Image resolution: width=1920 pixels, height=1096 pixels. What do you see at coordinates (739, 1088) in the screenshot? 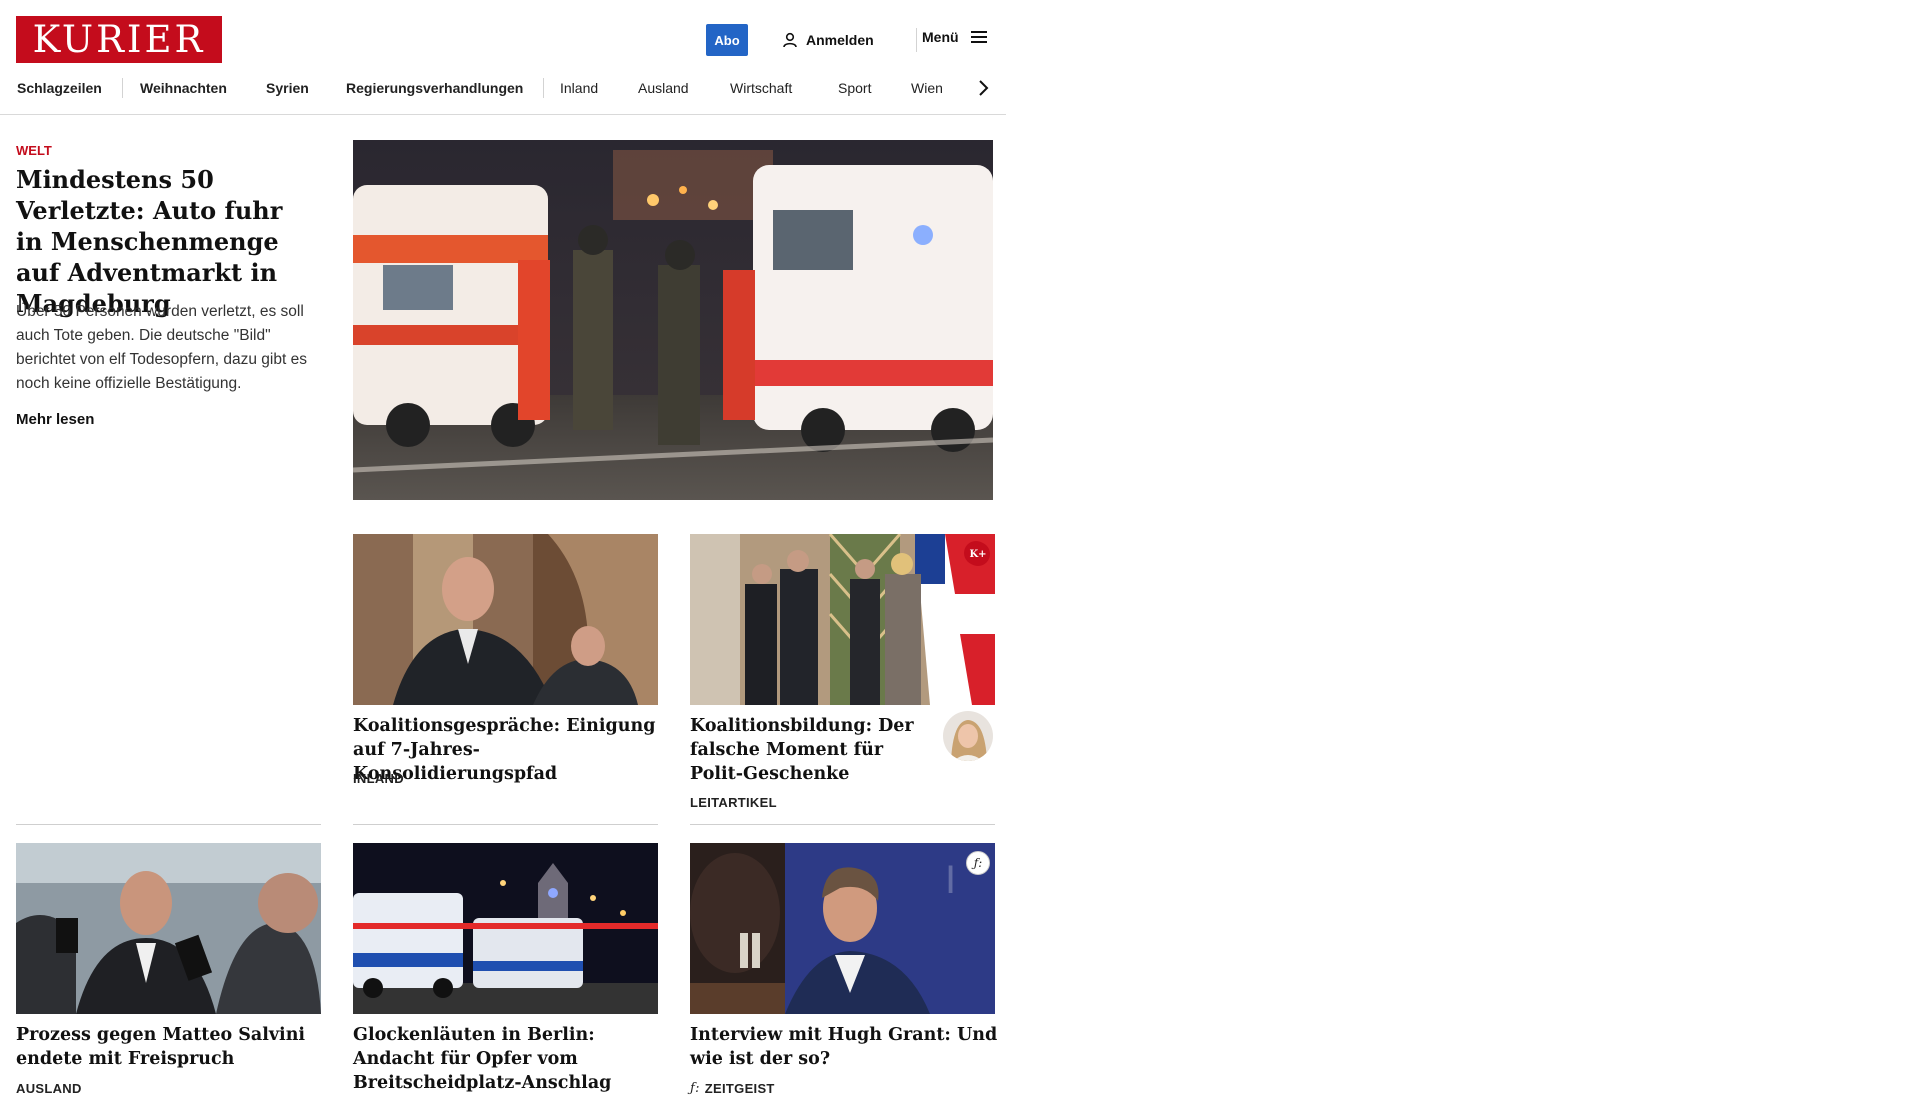
I see `card-category: ZEITGEIST` at bounding box center [739, 1088].